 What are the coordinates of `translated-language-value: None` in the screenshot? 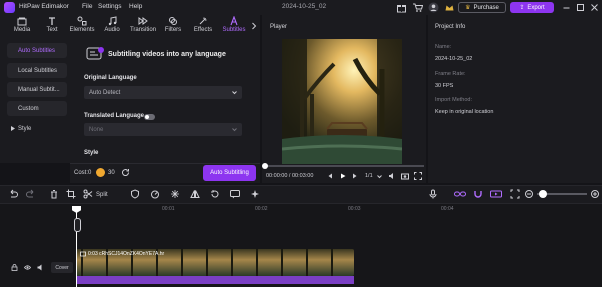 It's located at (96, 129).